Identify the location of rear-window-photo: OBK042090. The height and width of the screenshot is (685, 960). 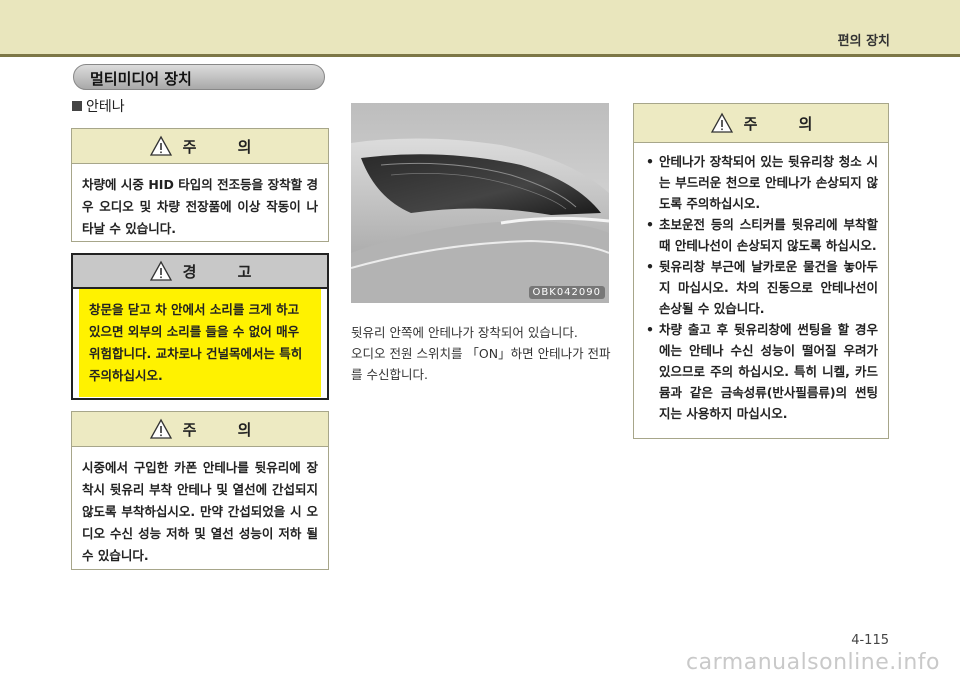
(480, 203).